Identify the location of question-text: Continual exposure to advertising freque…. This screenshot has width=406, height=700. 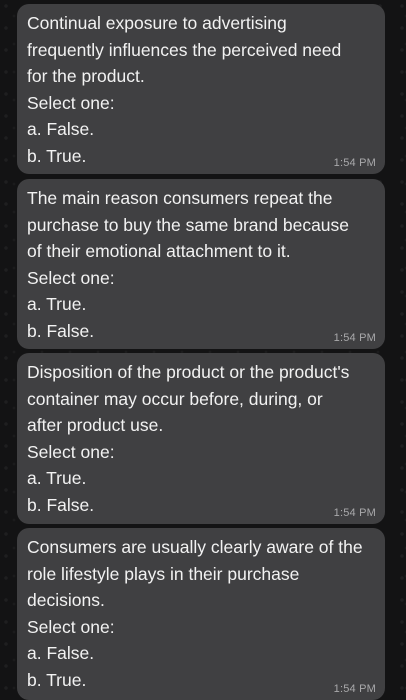
(184, 49).